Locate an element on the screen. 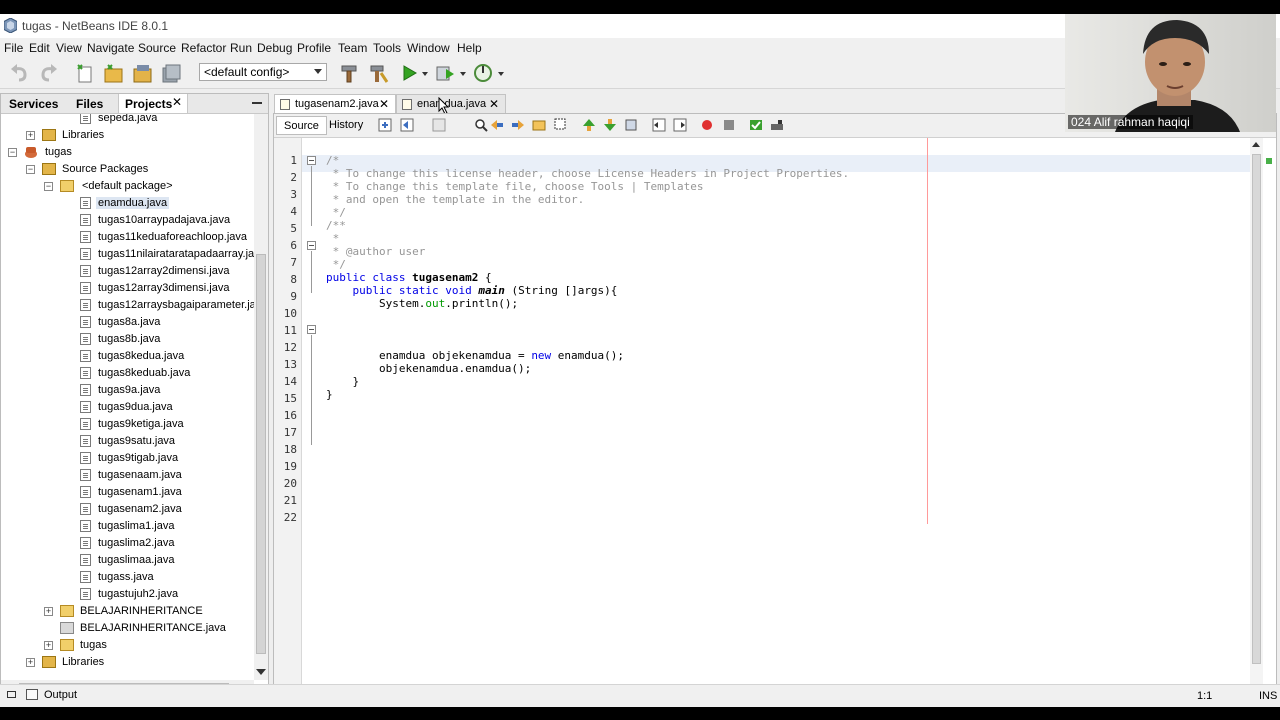 The image size is (1280, 720). tab-services: Services is located at coordinates (33, 104).